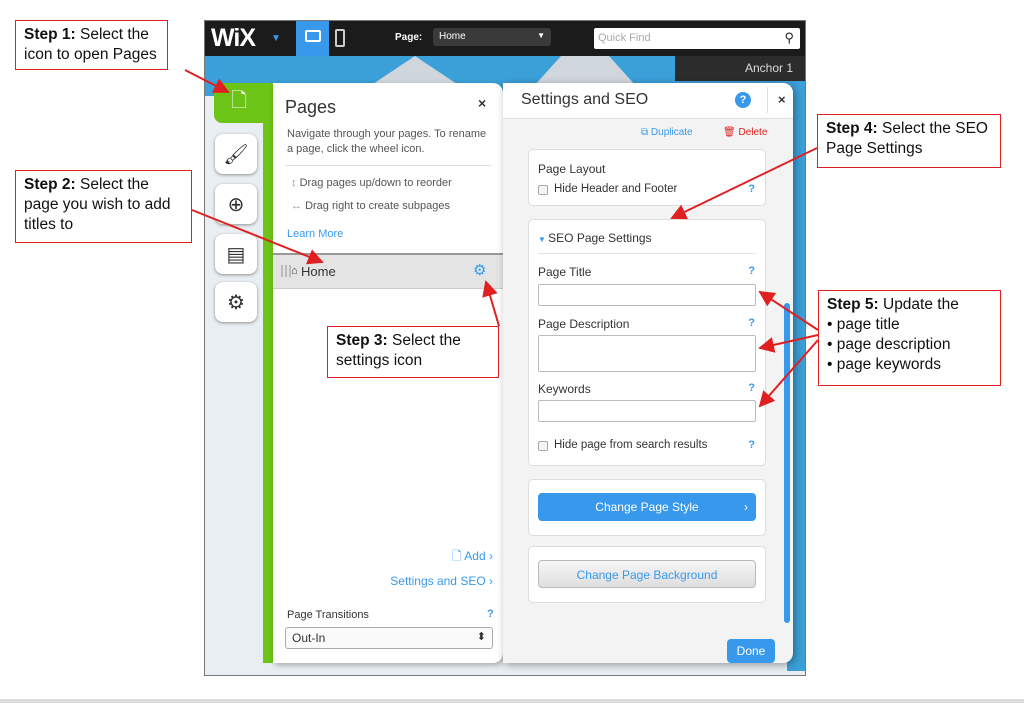 Image resolution: width=1024 pixels, height=703 pixels. What do you see at coordinates (512, 701) in the screenshot?
I see `divider` at bounding box center [512, 701].